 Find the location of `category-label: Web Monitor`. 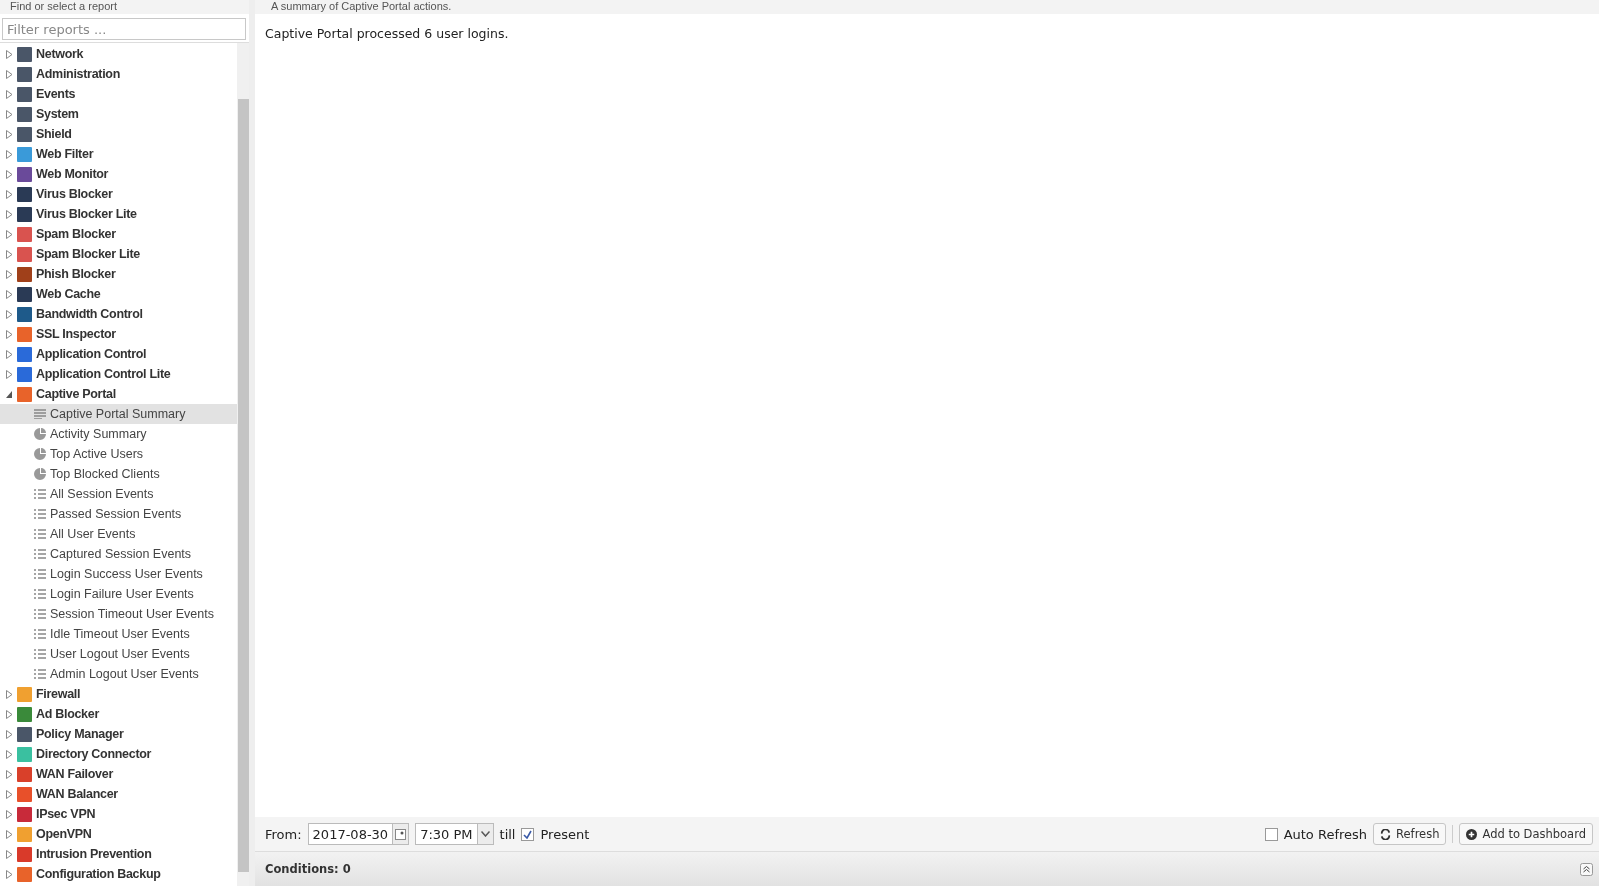

category-label: Web Monitor is located at coordinates (72, 174).